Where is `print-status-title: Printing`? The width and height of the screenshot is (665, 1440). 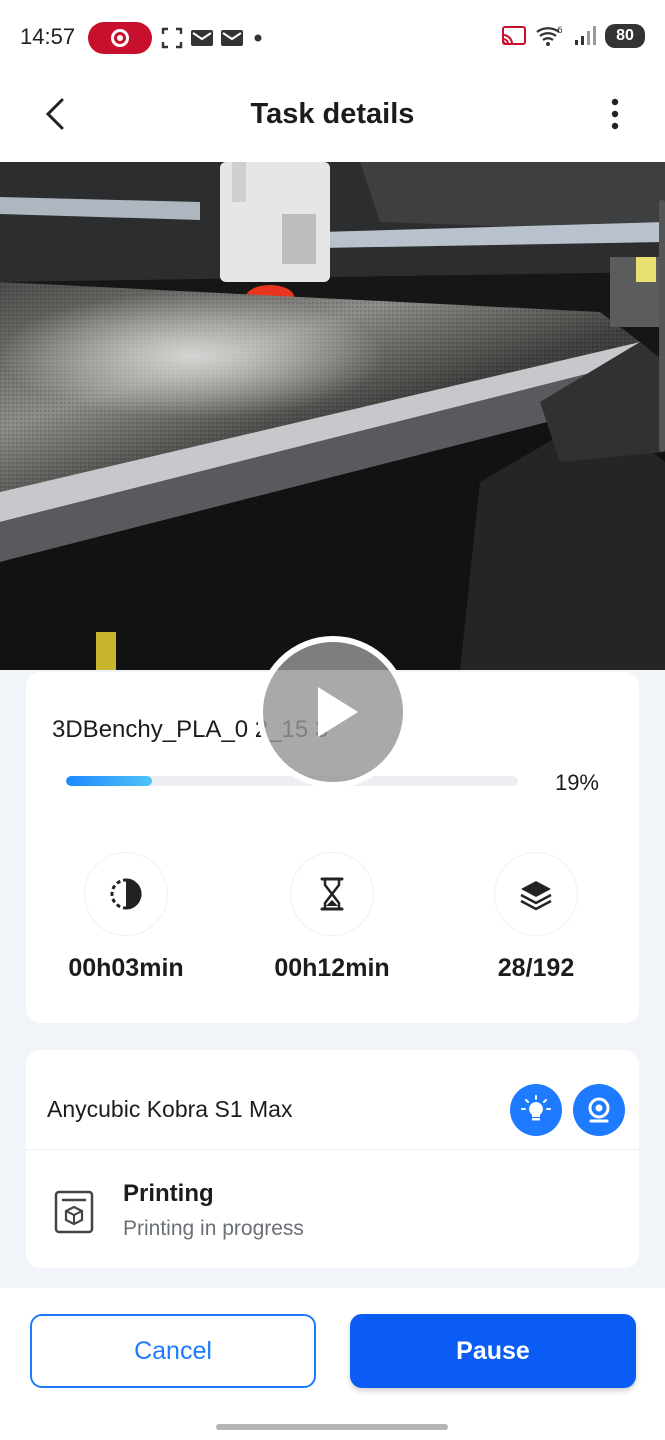
print-status-title: Printing is located at coordinates (168, 1193).